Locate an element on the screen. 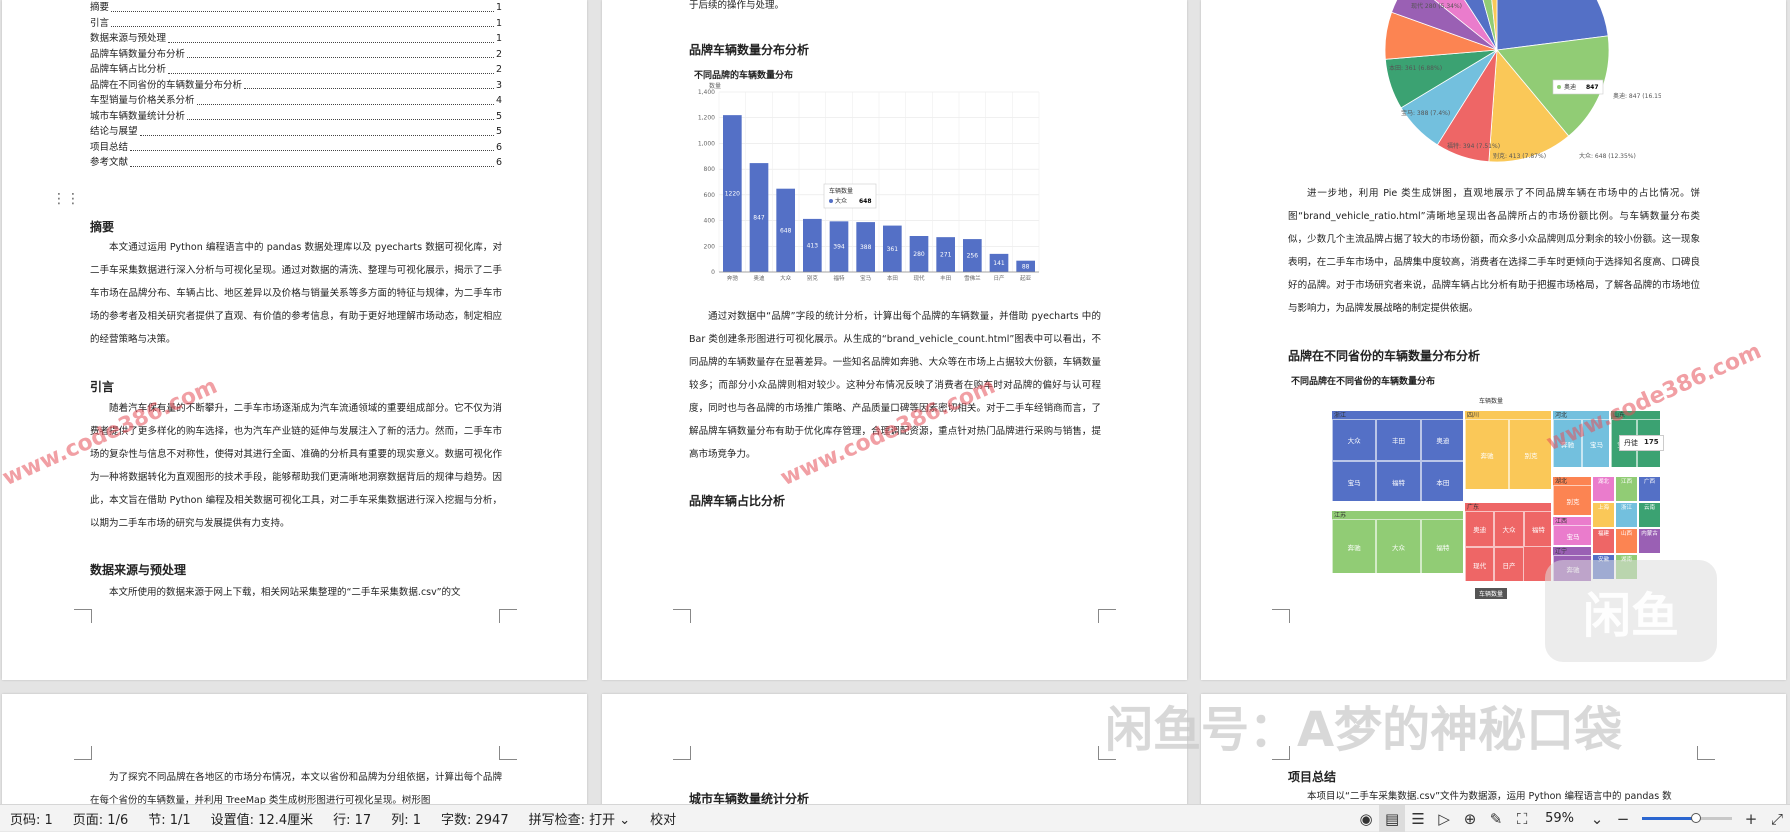  treemap-small-cell: 浙江 is located at coordinates (1626, 515).